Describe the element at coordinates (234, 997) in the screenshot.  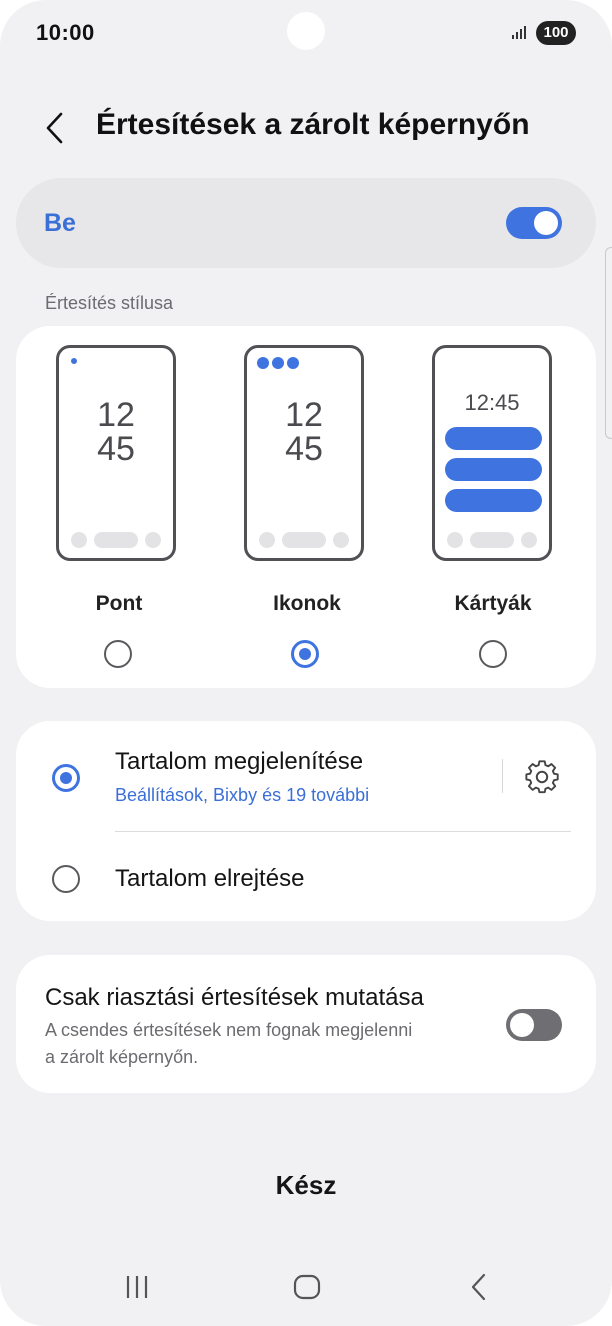
I see `alerts-only-title: Csak riasztási értesítések mutatása` at that location.